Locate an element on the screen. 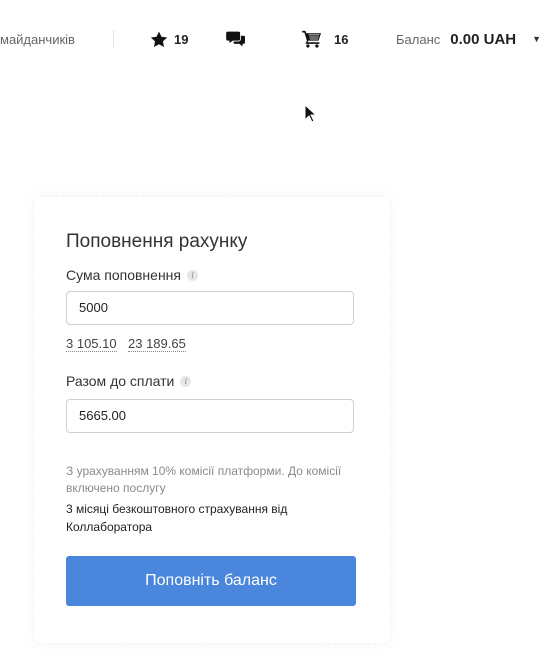 The height and width of the screenshot is (650, 544). favorites-button: 19 is located at coordinates (169, 39).